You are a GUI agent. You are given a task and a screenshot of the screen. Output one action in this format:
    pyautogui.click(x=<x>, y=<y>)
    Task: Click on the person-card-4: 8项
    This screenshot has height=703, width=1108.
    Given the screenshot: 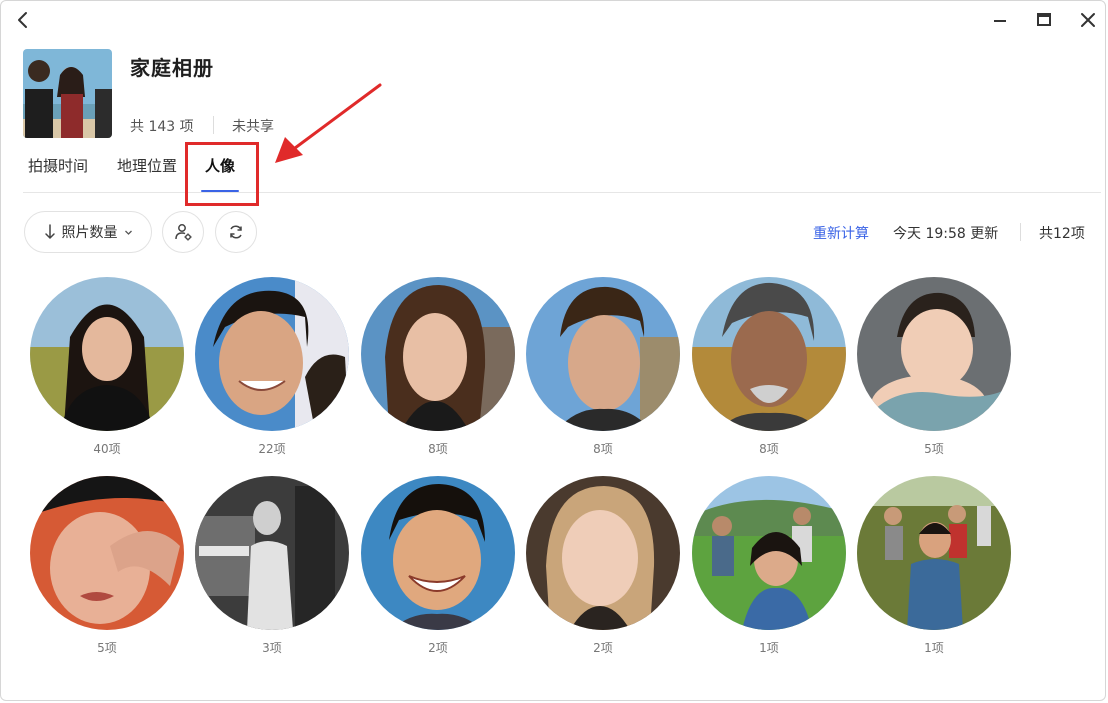 What is the action you would take?
    pyautogui.click(x=603, y=367)
    